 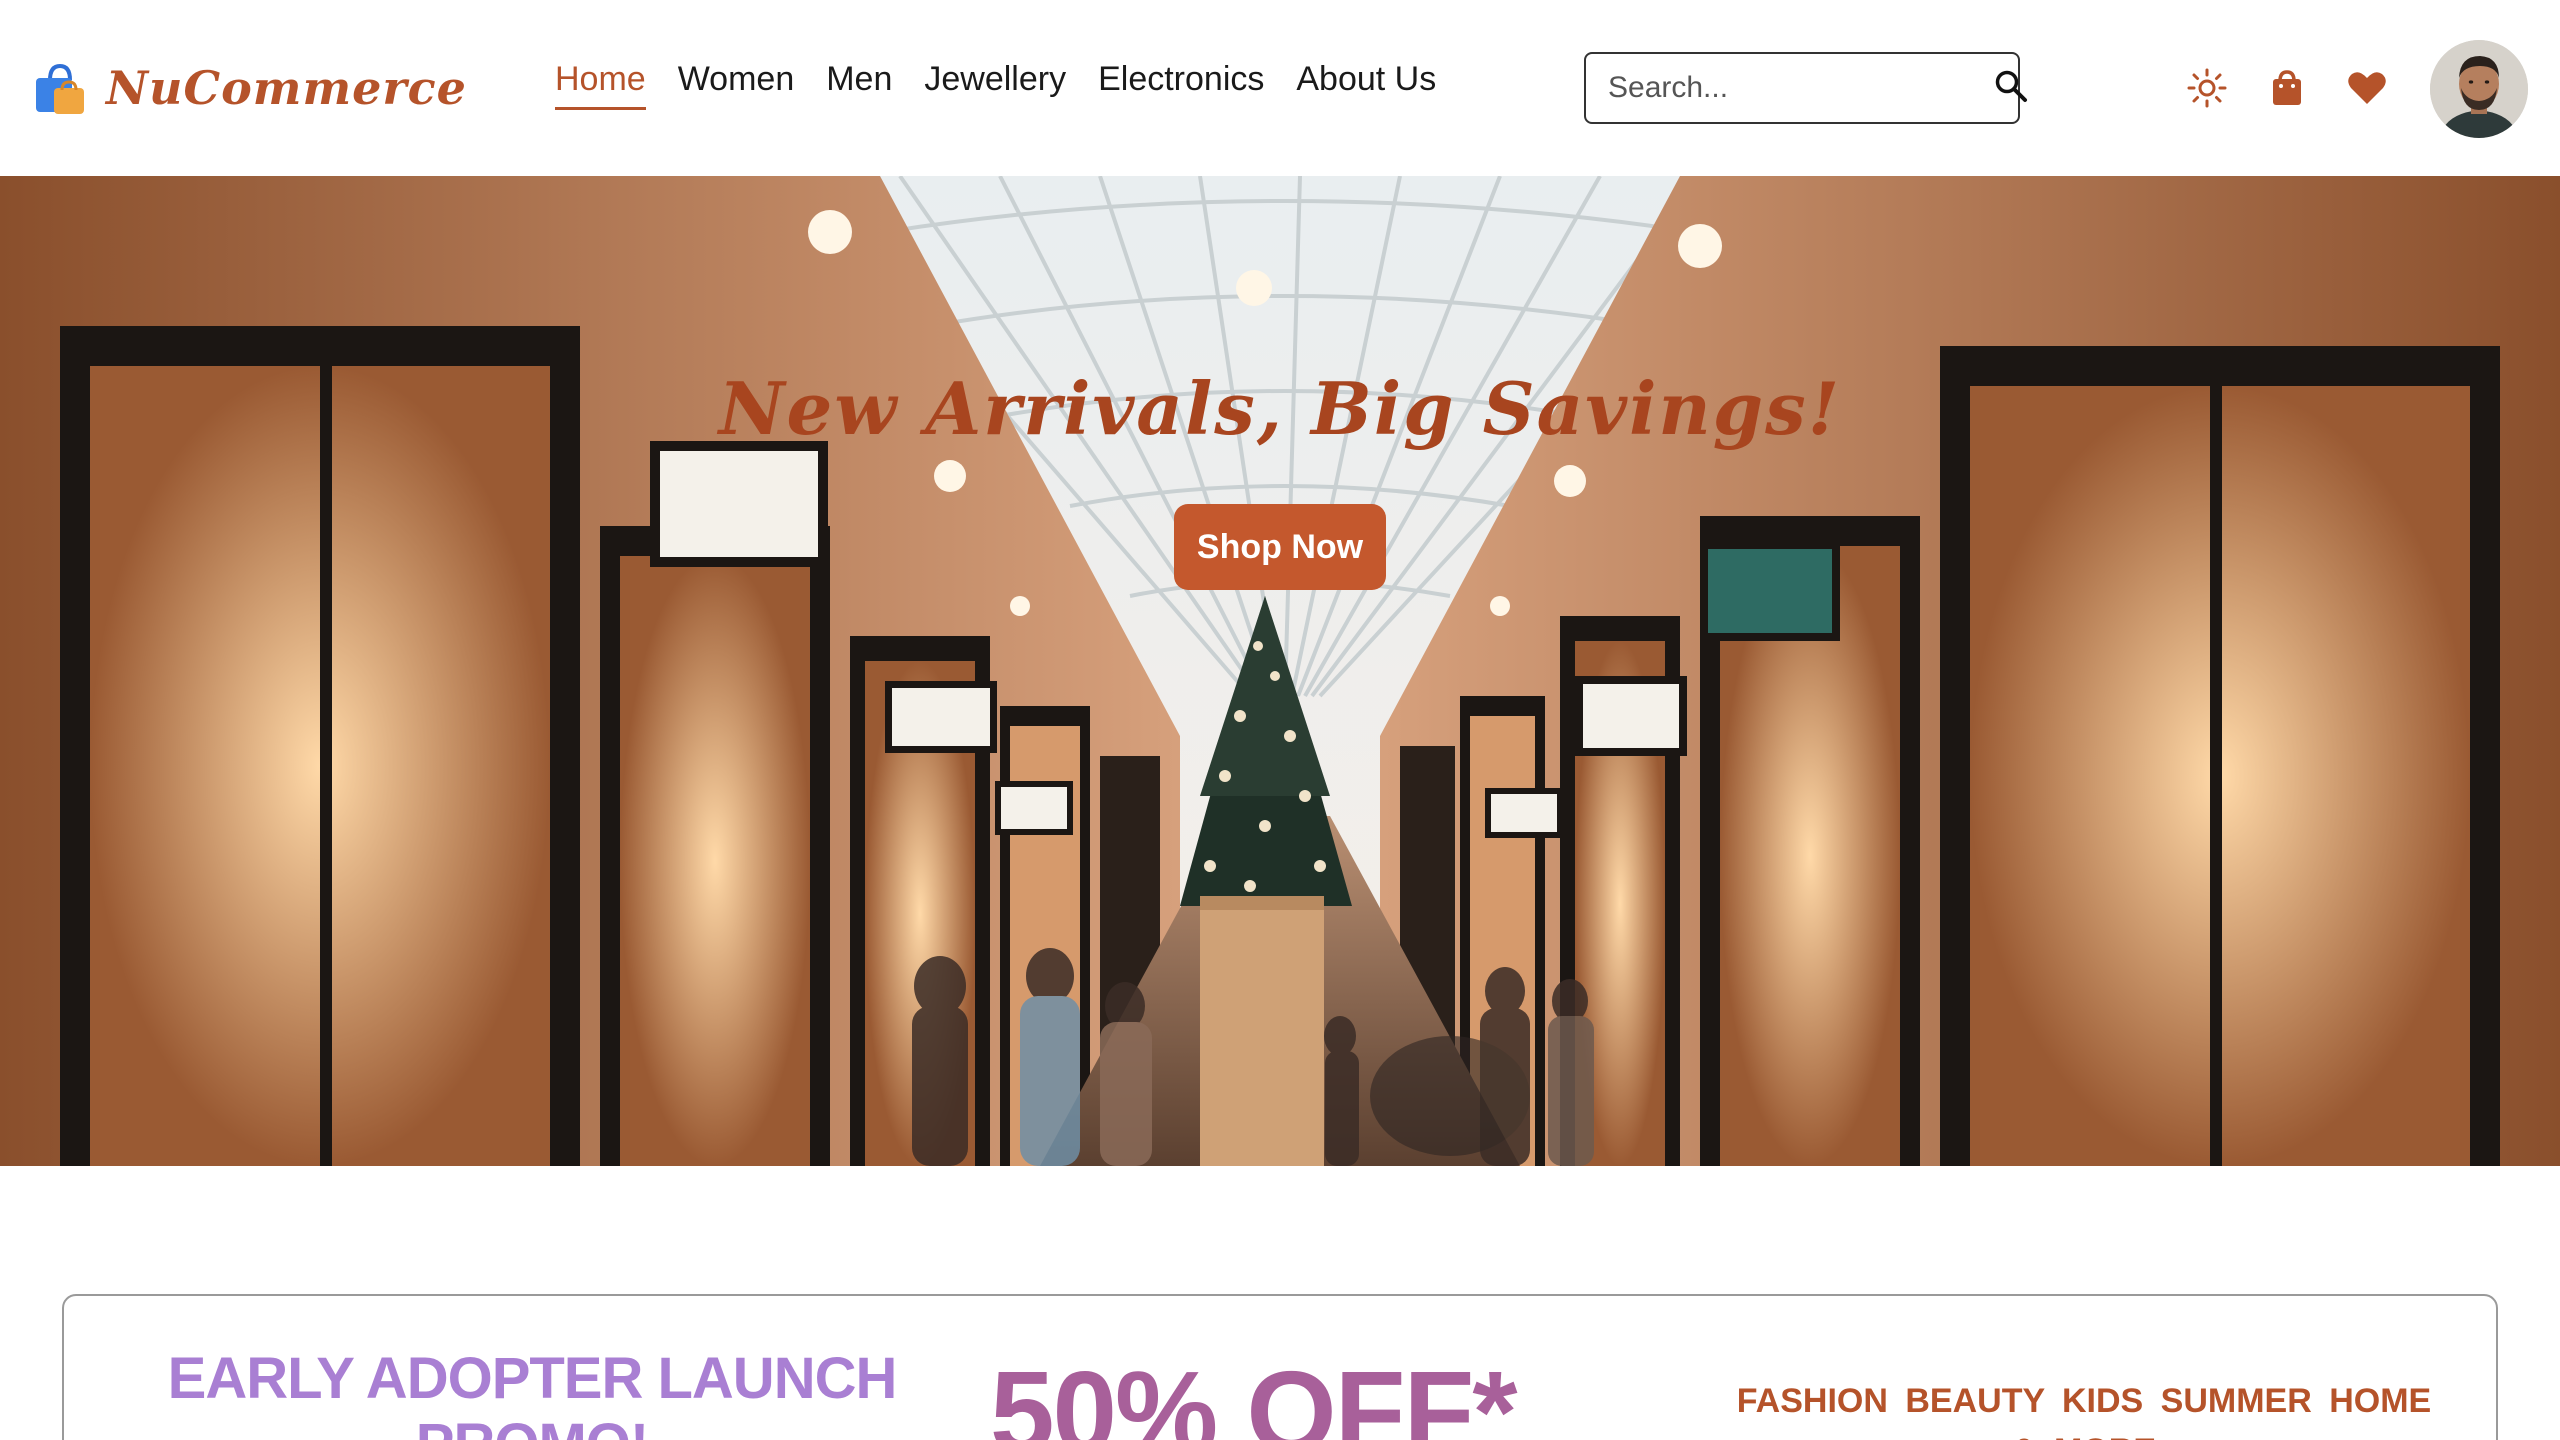 What do you see at coordinates (1181, 85) in the screenshot?
I see `nav-electronics: Electronics` at bounding box center [1181, 85].